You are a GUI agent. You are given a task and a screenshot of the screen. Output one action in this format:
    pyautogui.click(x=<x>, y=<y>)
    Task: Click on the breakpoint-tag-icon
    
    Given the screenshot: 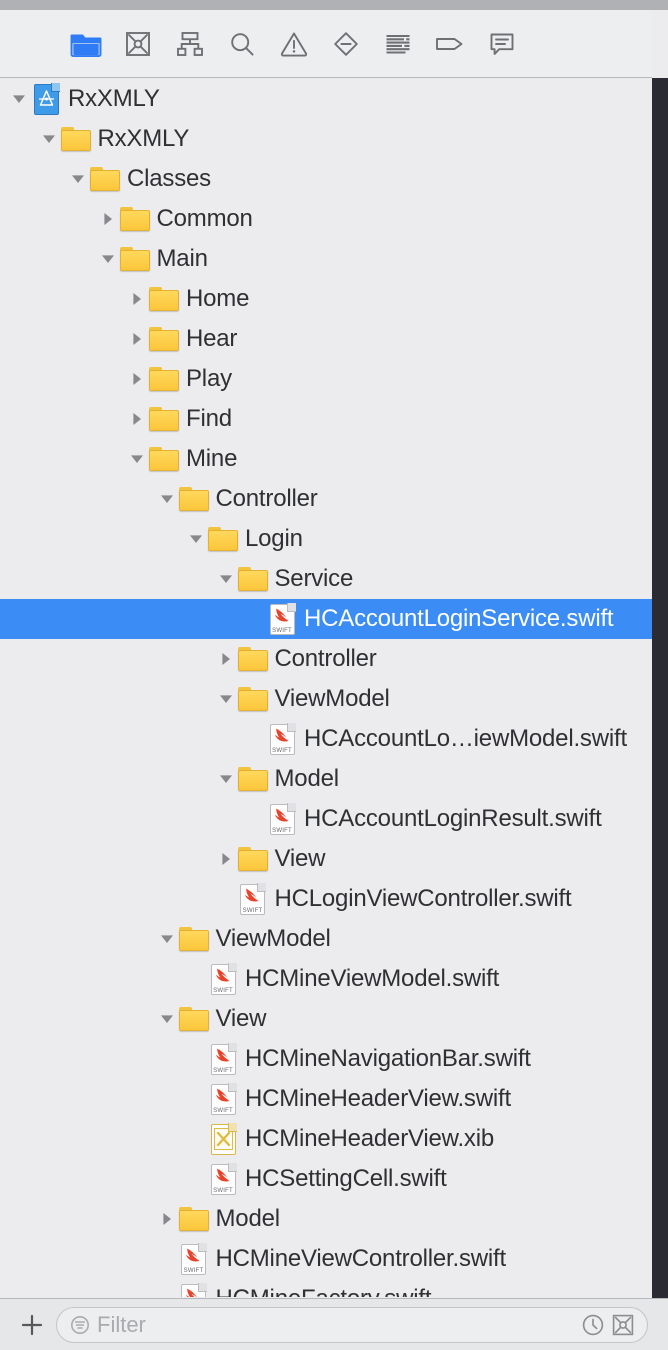 What is the action you would take?
    pyautogui.click(x=450, y=44)
    